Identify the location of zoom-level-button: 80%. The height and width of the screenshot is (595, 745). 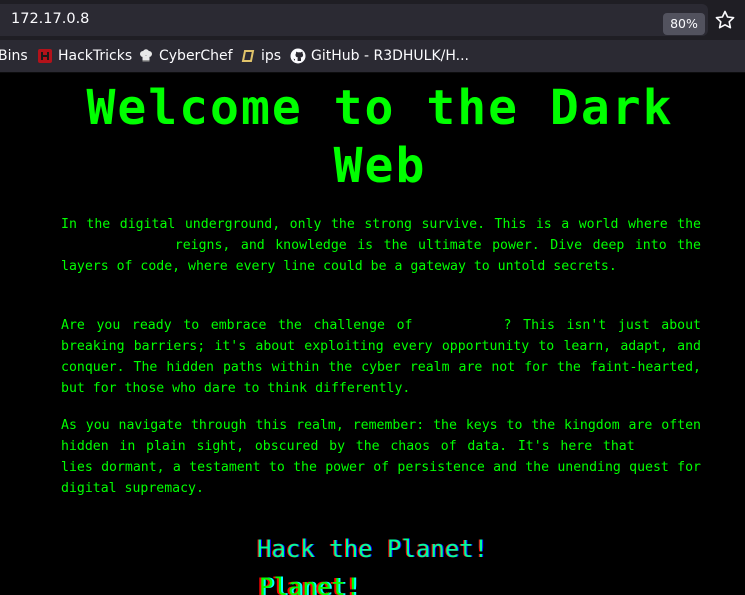
(684, 24).